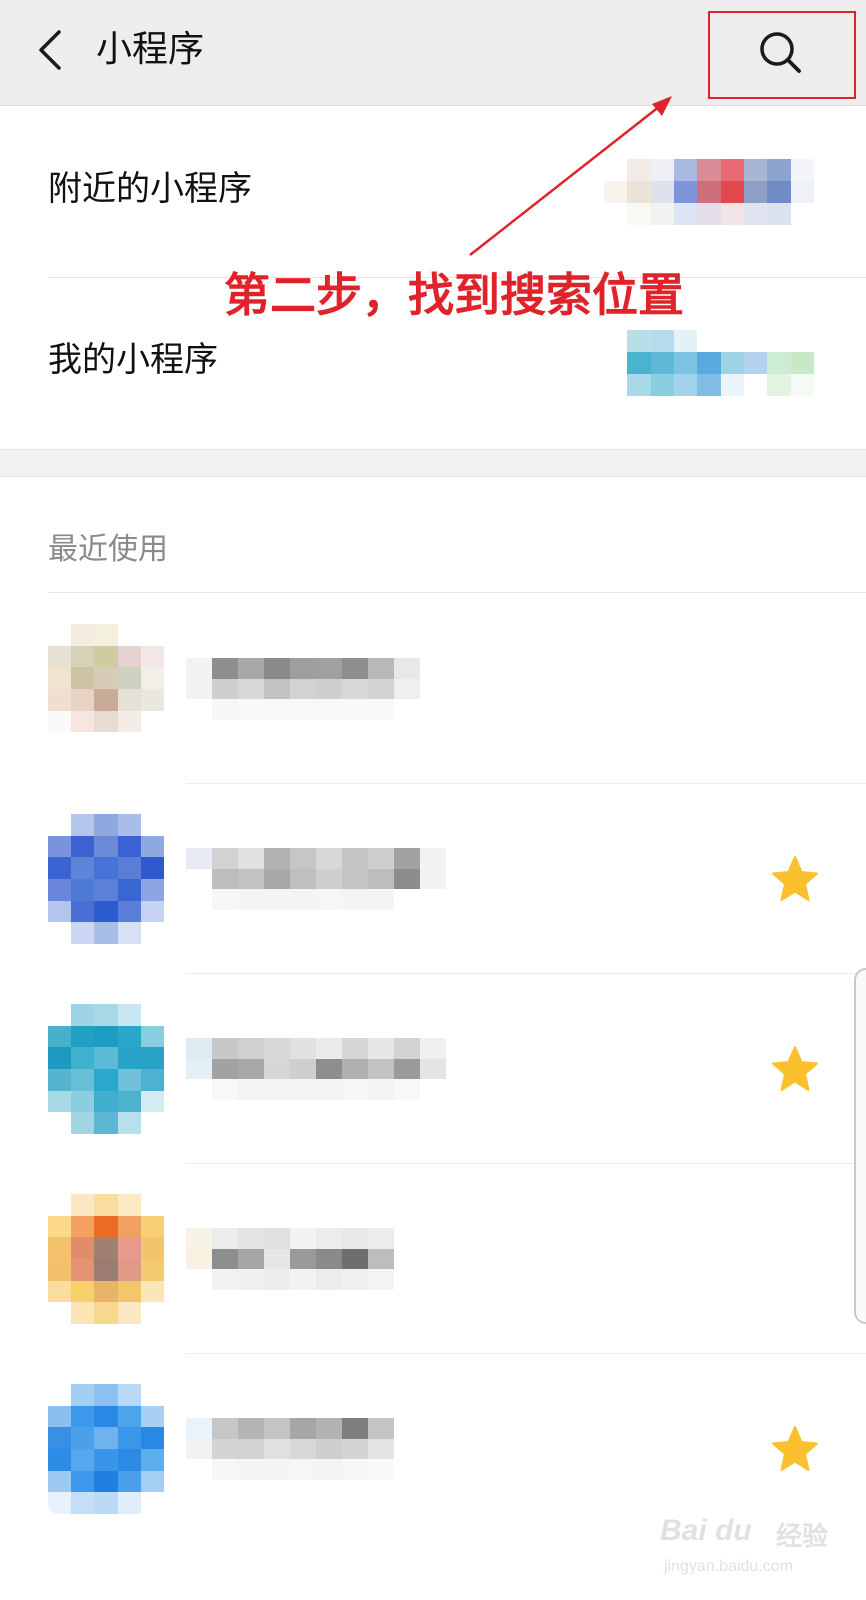  What do you see at coordinates (433, 192) in the screenshot?
I see `nearby-miniprograms-row: 附近的小程序` at bounding box center [433, 192].